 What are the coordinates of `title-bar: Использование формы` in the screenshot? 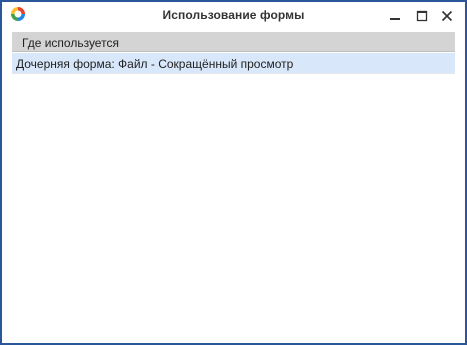 It's located at (233, 16).